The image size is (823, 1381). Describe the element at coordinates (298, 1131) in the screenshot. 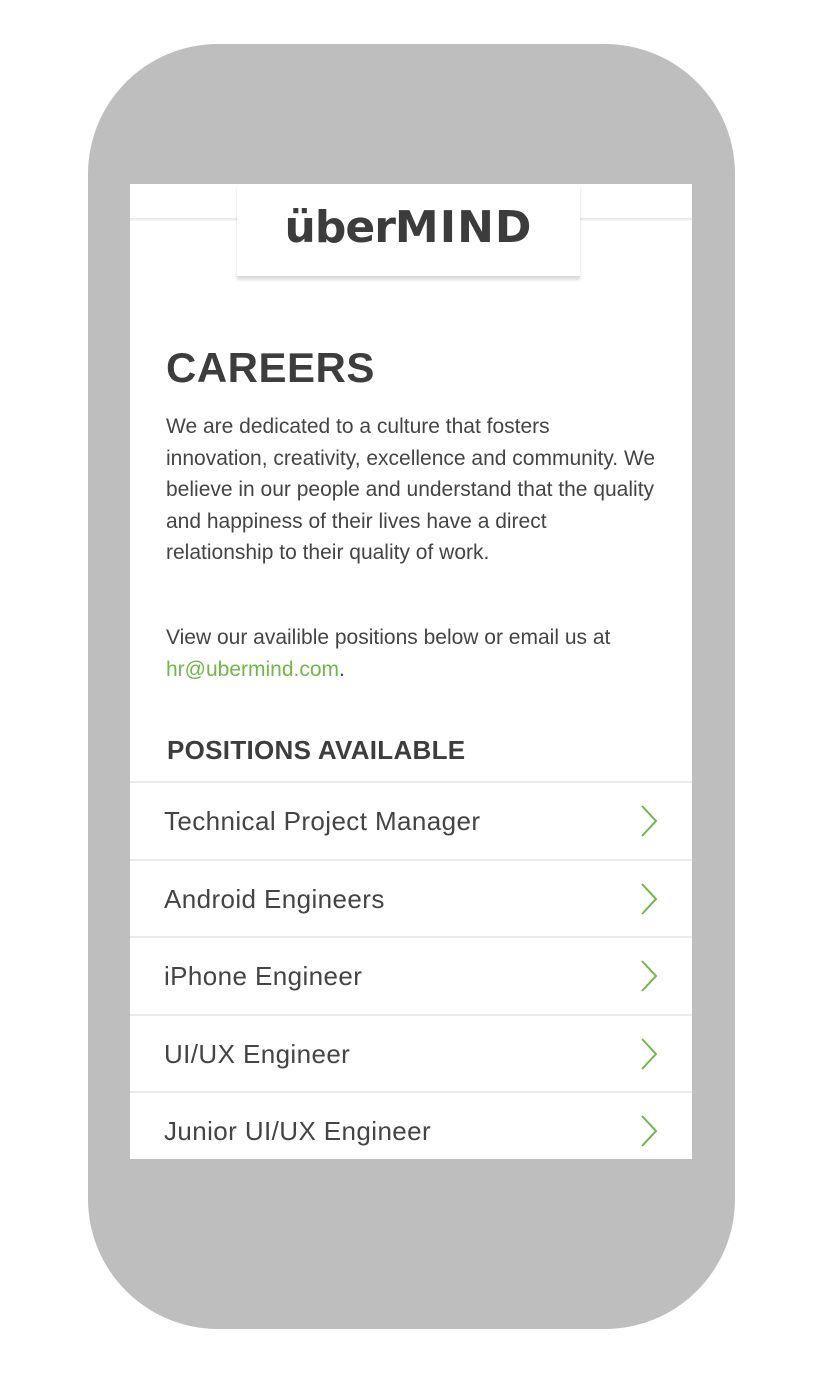

I see `position-label: Junior UI/UX Engineer` at that location.